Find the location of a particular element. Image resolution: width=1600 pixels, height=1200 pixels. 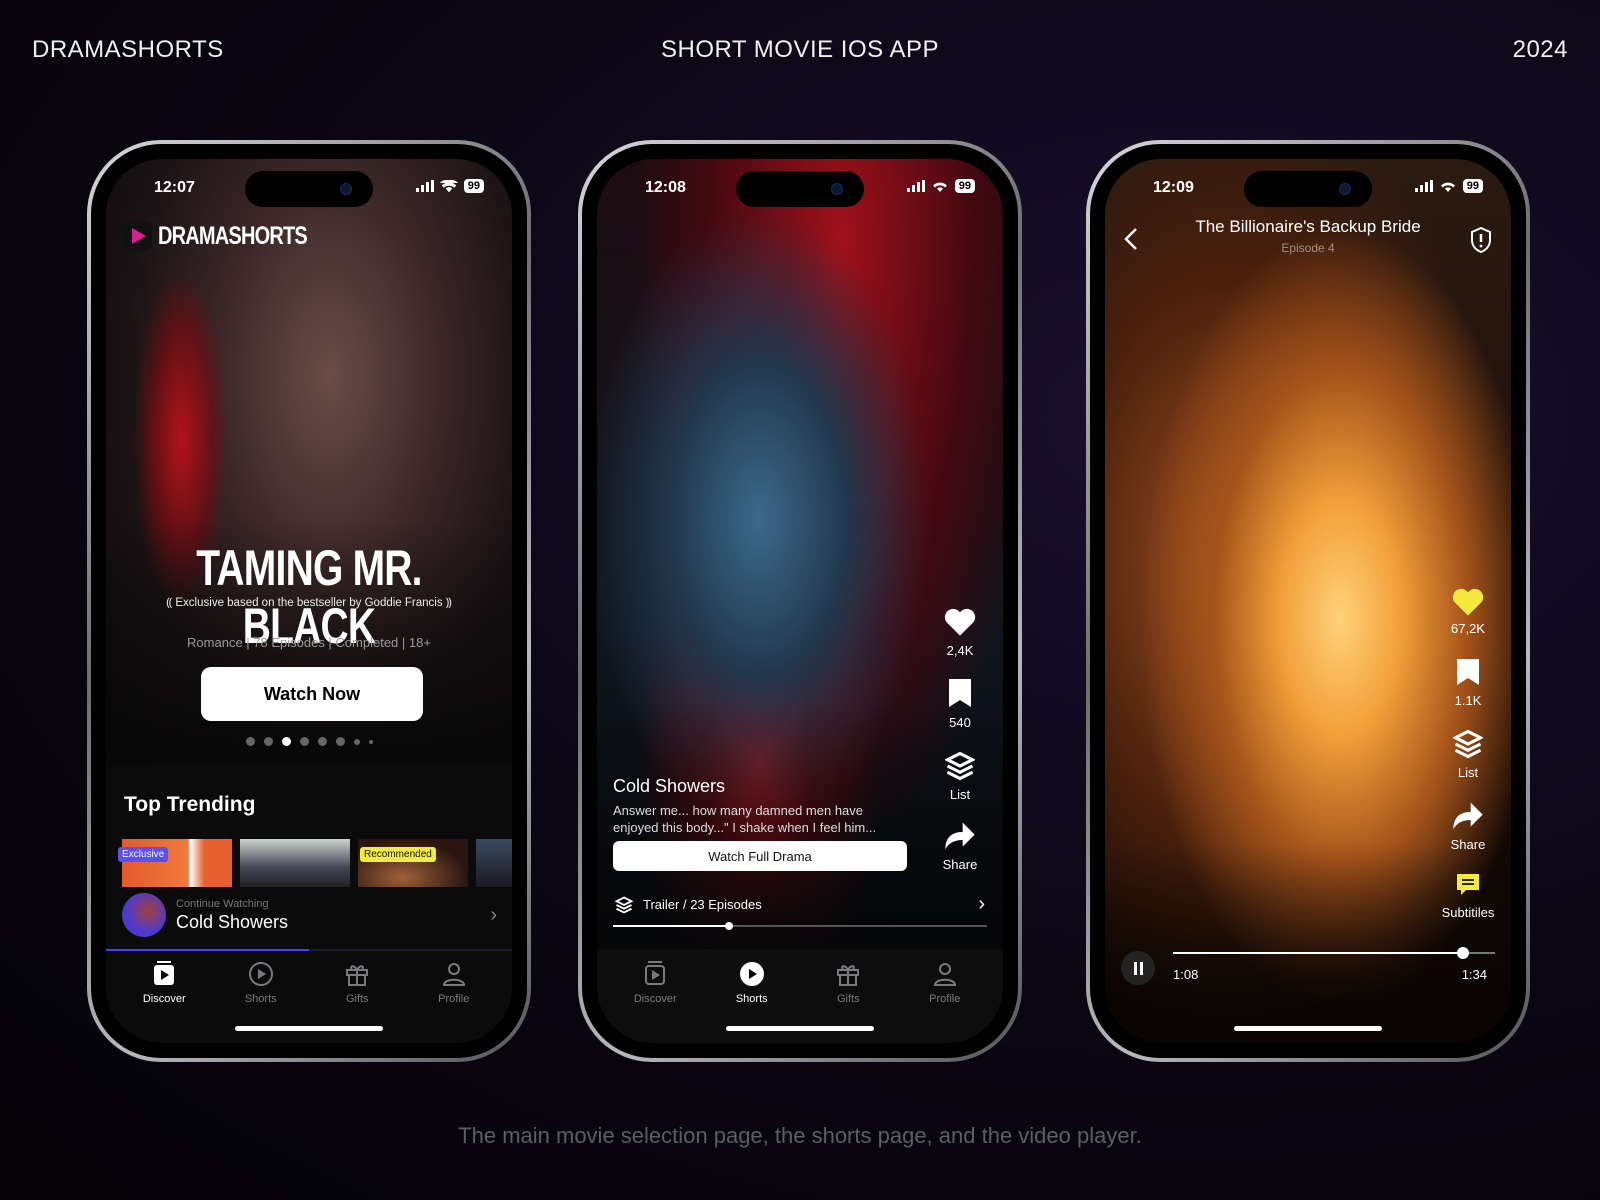

section-title: Top Trending is located at coordinates (190, 804).